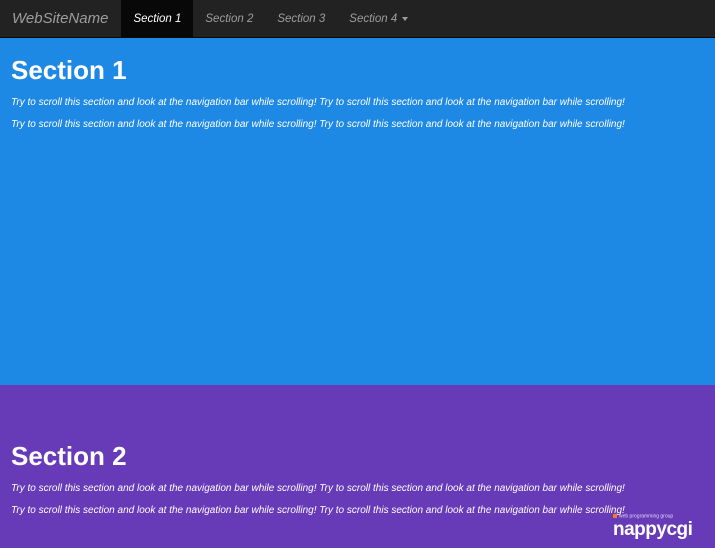 The image size is (715, 548). Describe the element at coordinates (301, 18) in the screenshot. I see `nav-item-section-3: Section 3` at that location.